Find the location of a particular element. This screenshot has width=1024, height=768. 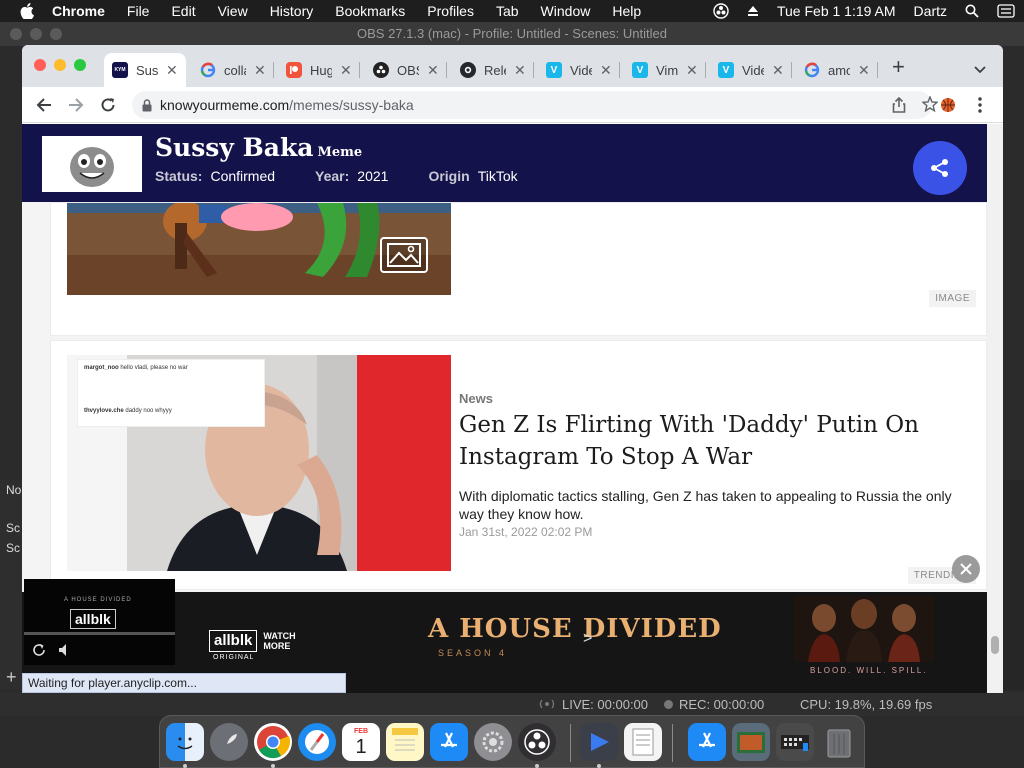

trash-icon is located at coordinates (839, 742).